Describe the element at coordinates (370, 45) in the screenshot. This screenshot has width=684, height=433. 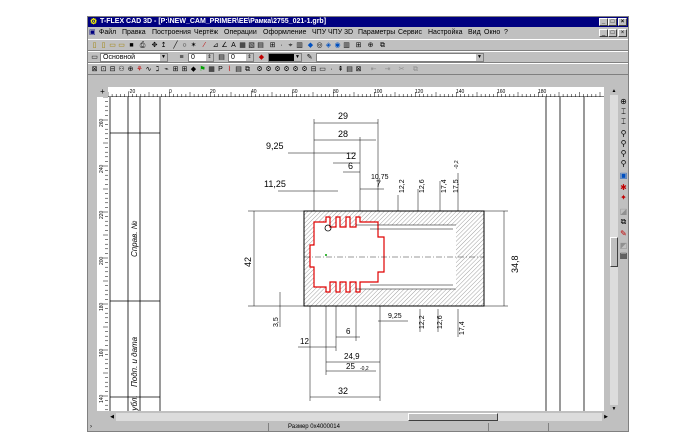
I see `insert-icon: ⊕` at that location.